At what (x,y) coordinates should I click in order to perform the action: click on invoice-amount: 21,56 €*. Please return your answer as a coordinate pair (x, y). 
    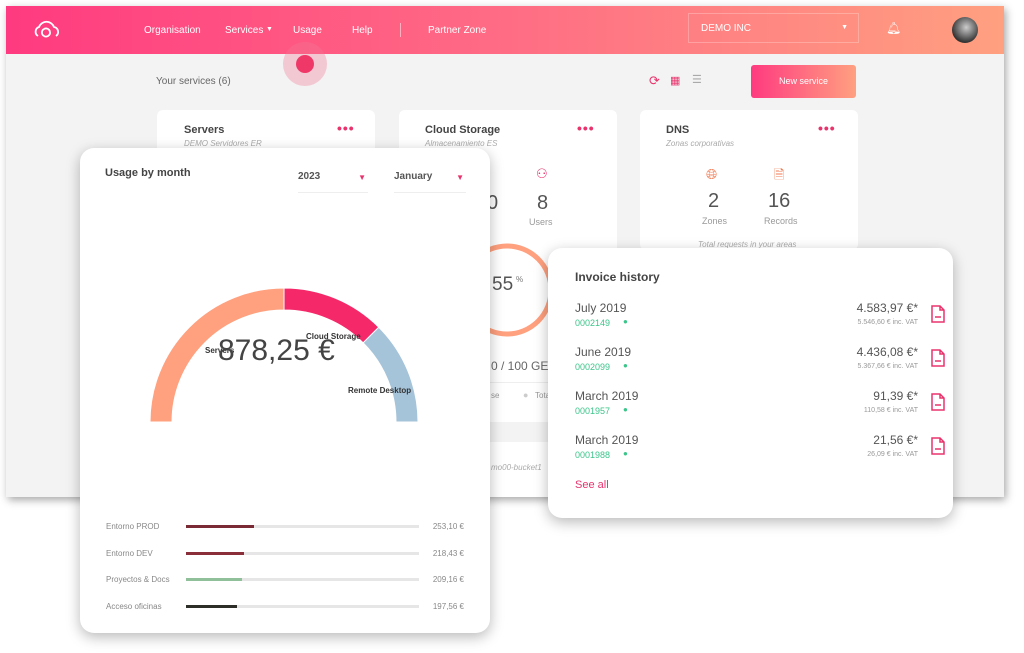
    Looking at the image, I should click on (895, 440).